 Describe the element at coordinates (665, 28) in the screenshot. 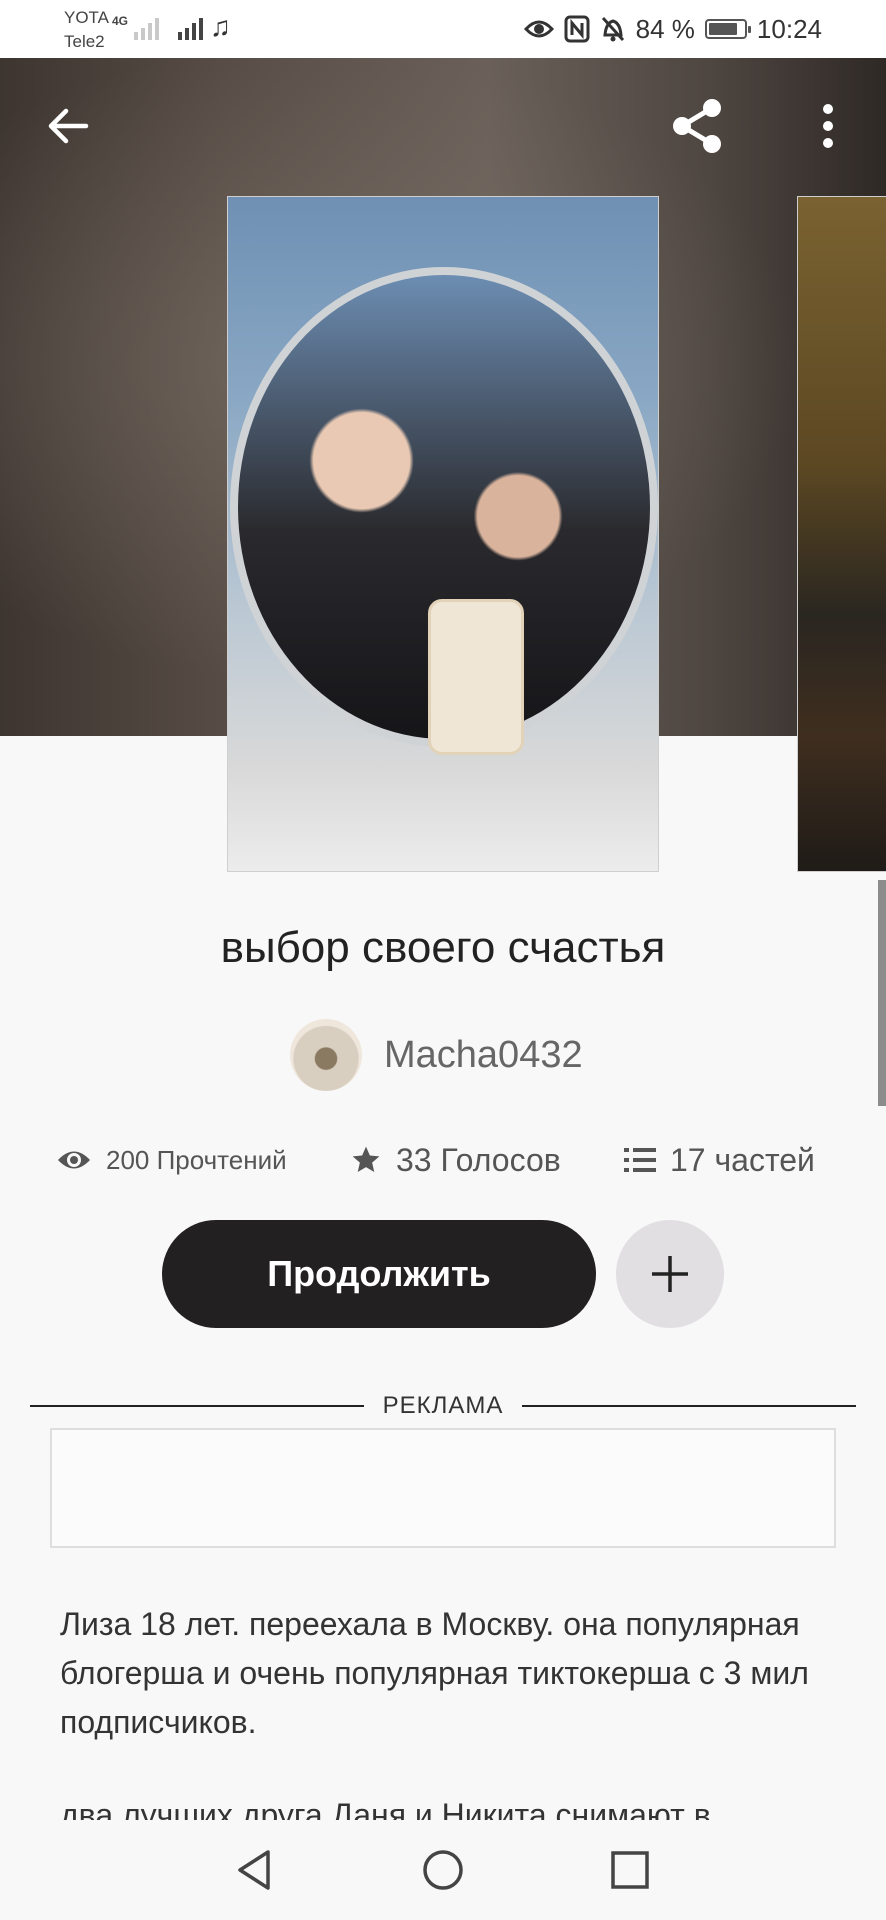

I see `battery-percent: 84 %` at that location.